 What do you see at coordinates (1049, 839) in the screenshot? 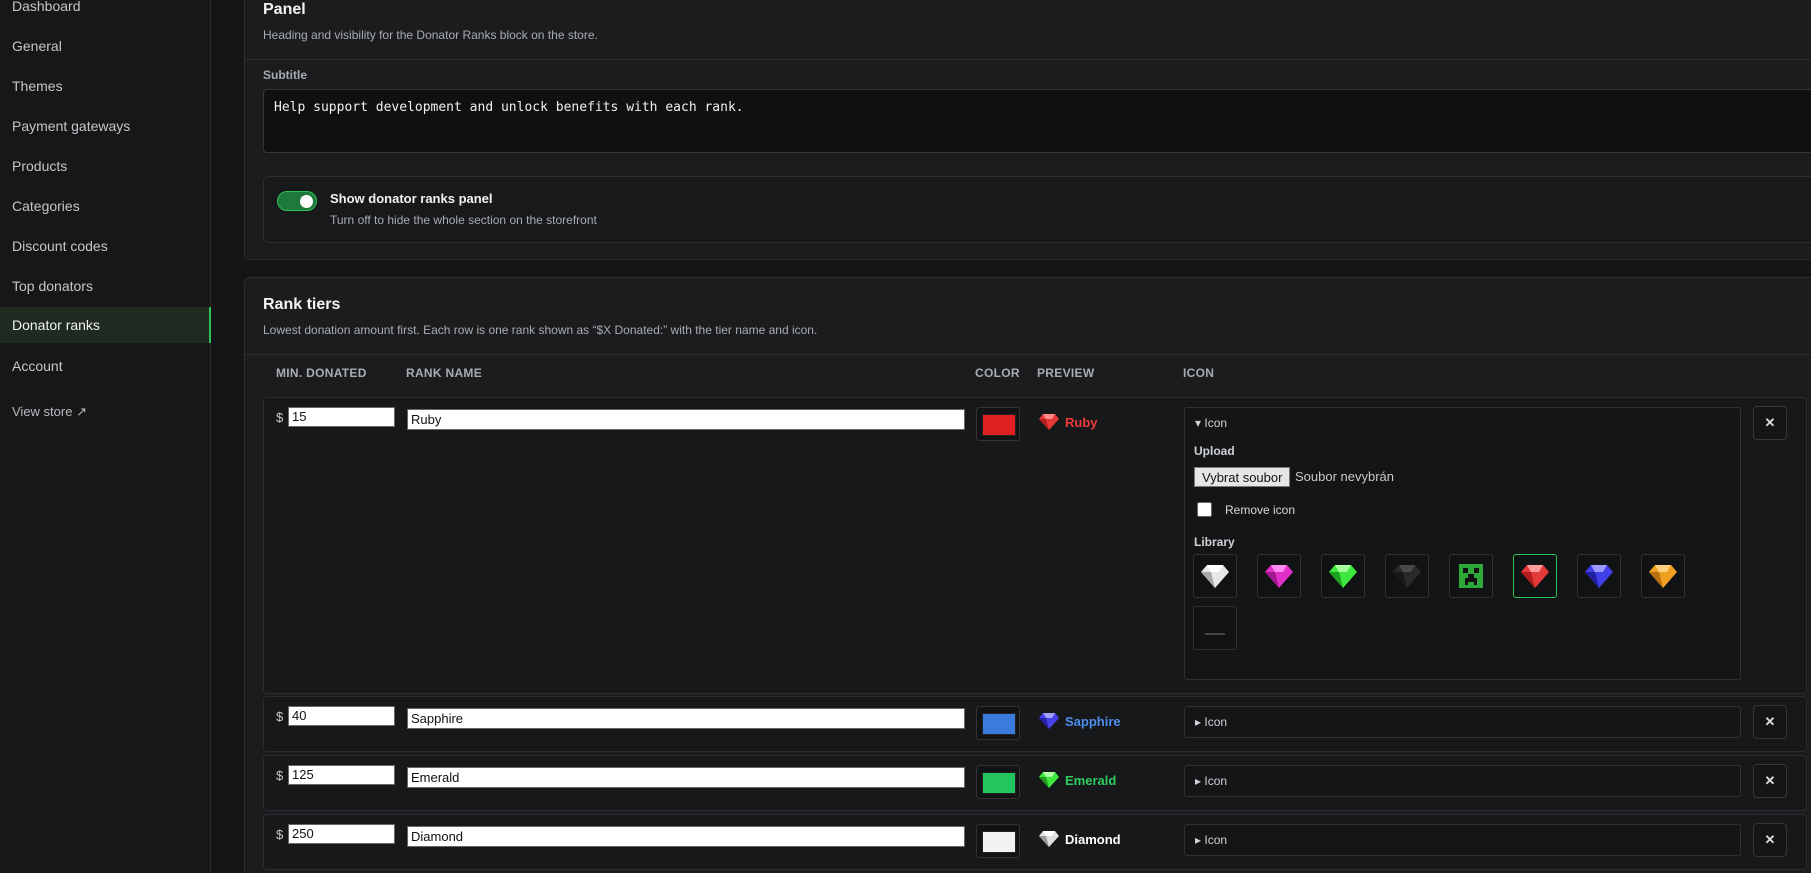
I see `diamond-gem-icon` at bounding box center [1049, 839].